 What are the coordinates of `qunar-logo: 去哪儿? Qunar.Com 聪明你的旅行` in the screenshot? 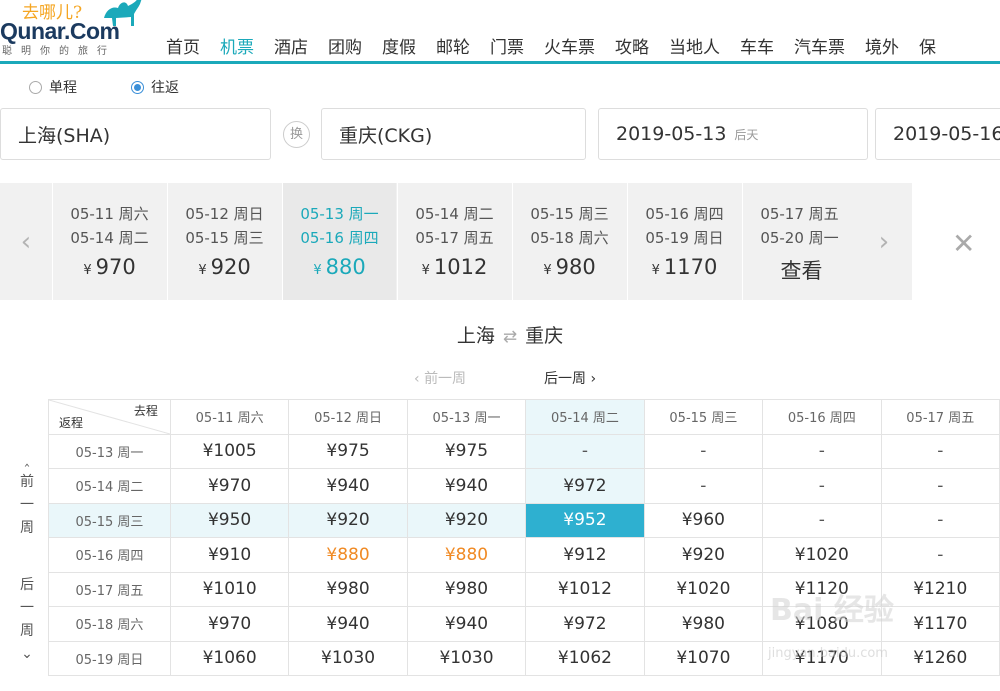 It's located at (80, 31).